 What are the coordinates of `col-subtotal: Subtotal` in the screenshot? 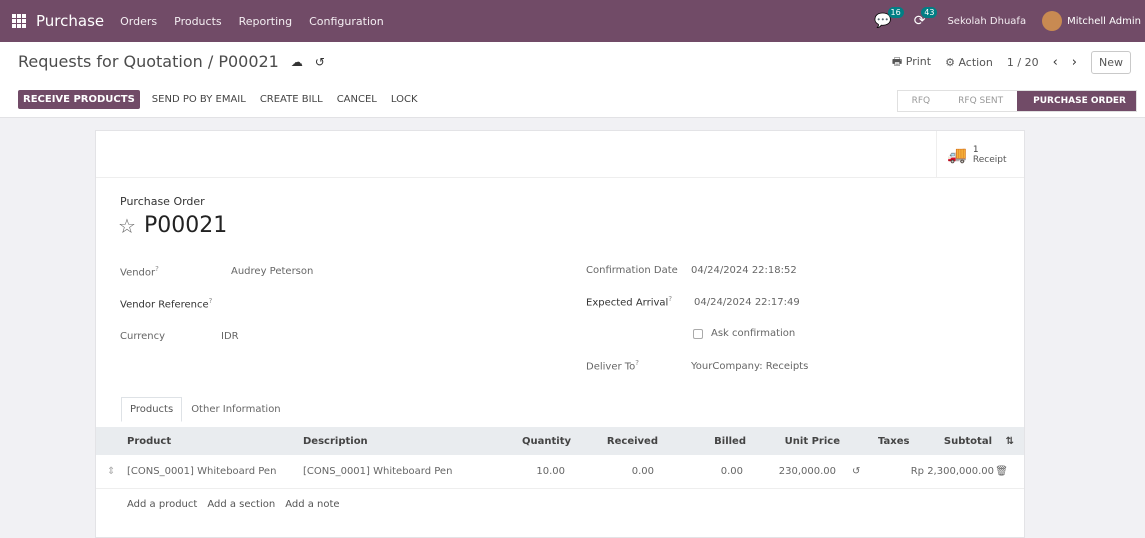 It's located at (968, 441).